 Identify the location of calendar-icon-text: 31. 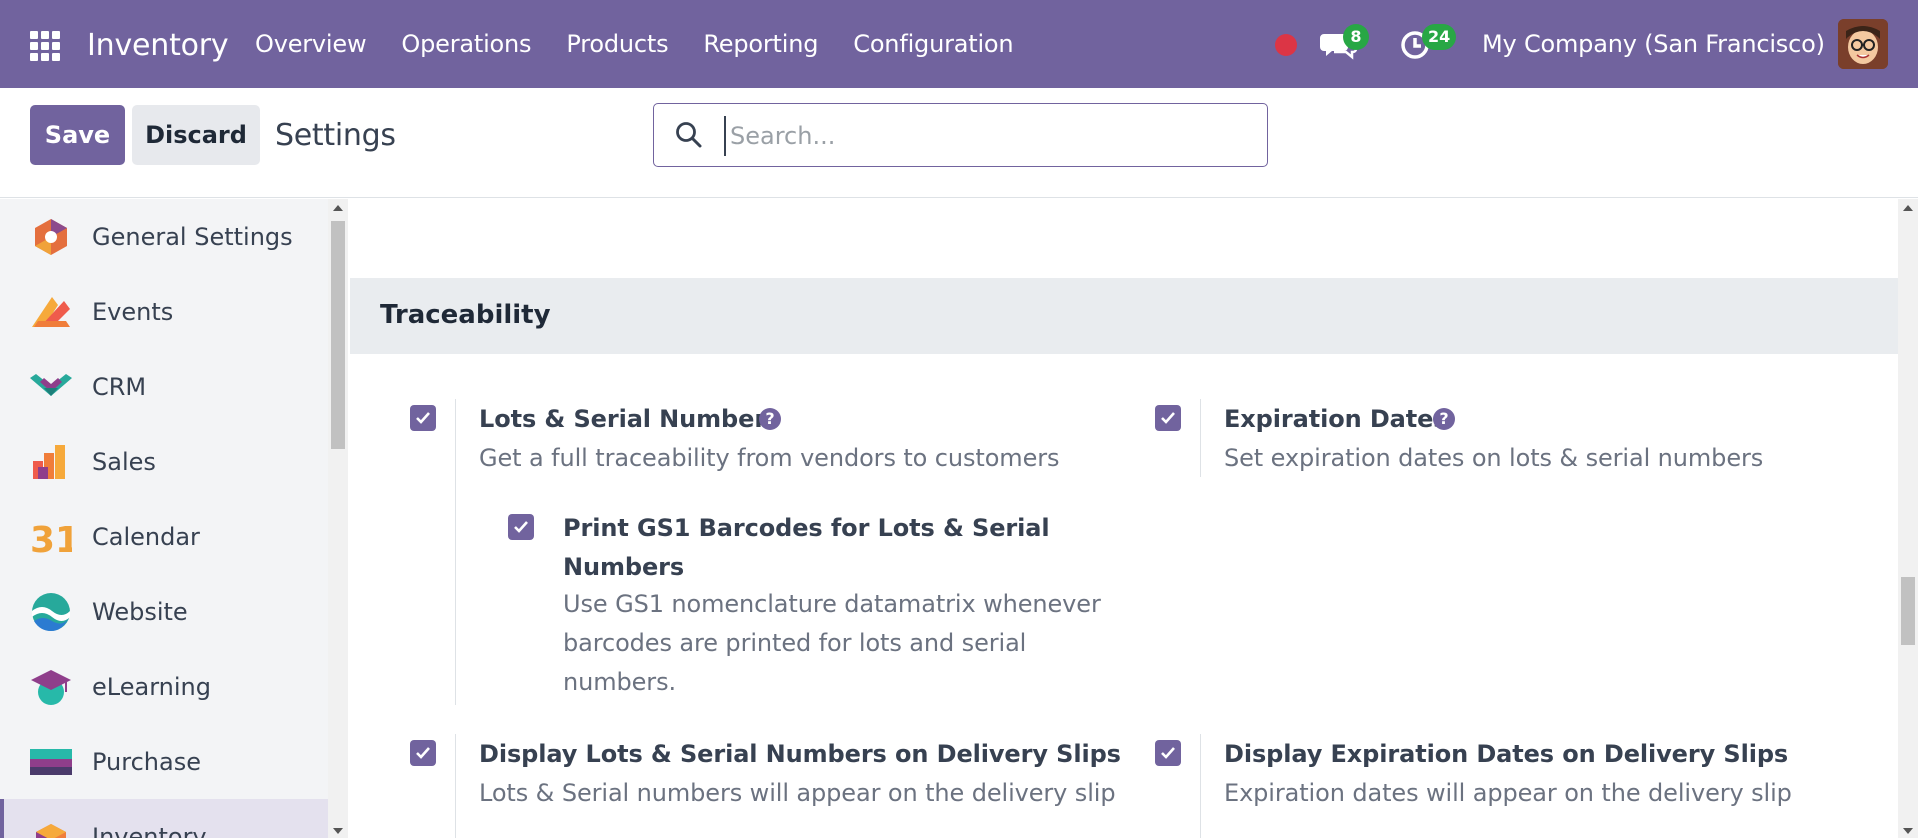
(51, 539).